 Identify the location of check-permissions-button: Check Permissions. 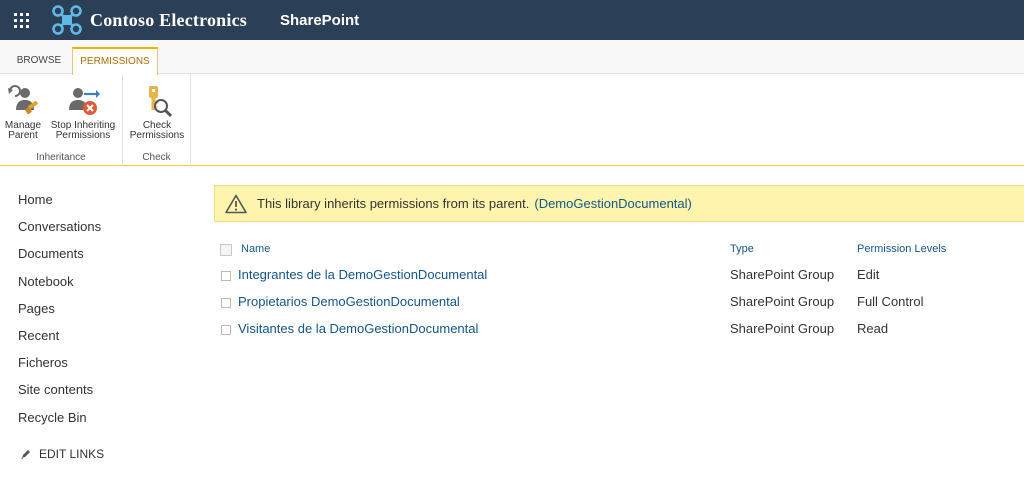
(157, 112).